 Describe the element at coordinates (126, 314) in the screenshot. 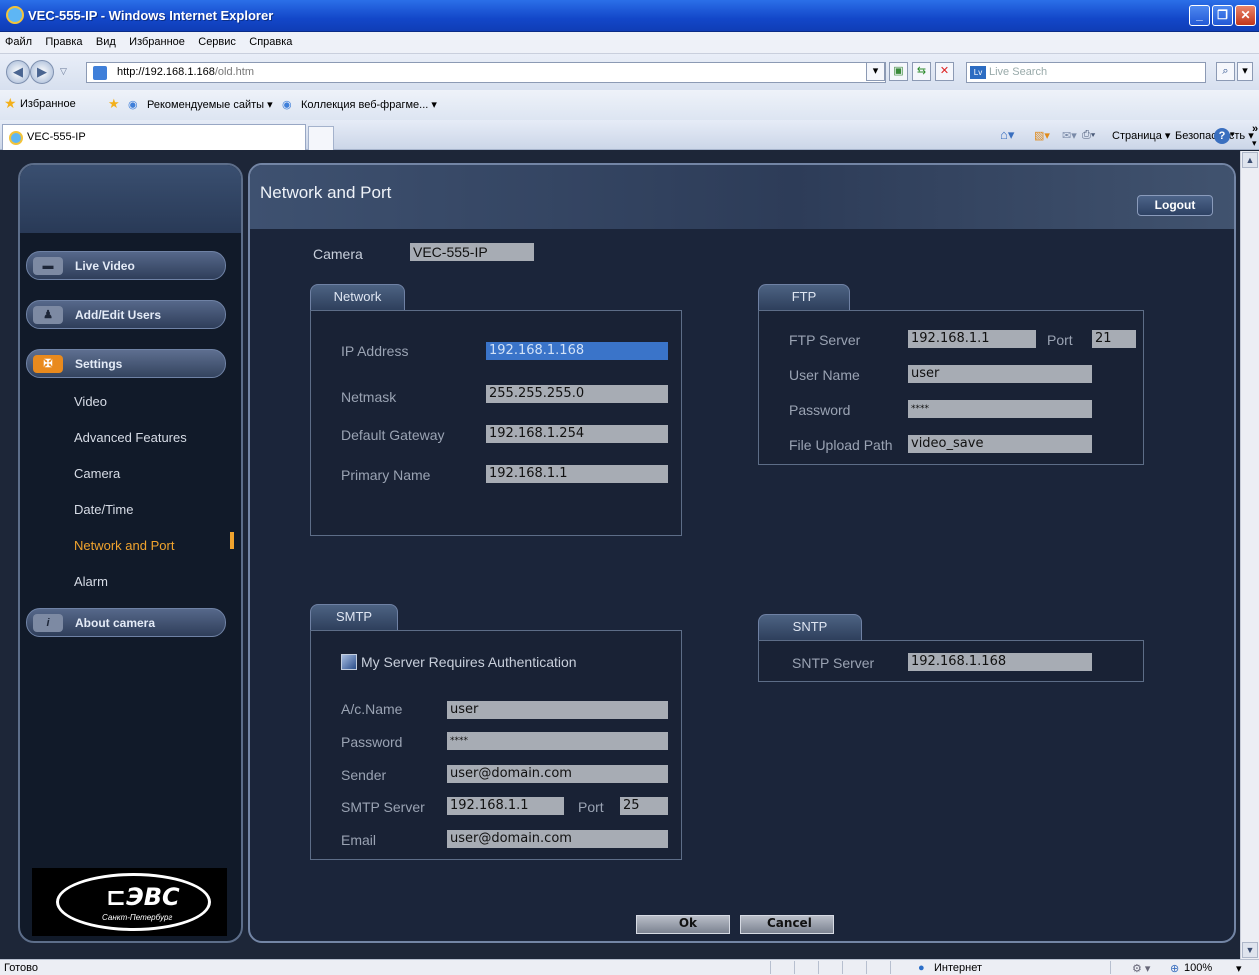

I see `sidebar-item-add-edit-users: ♟ Add/Edit Users` at that location.